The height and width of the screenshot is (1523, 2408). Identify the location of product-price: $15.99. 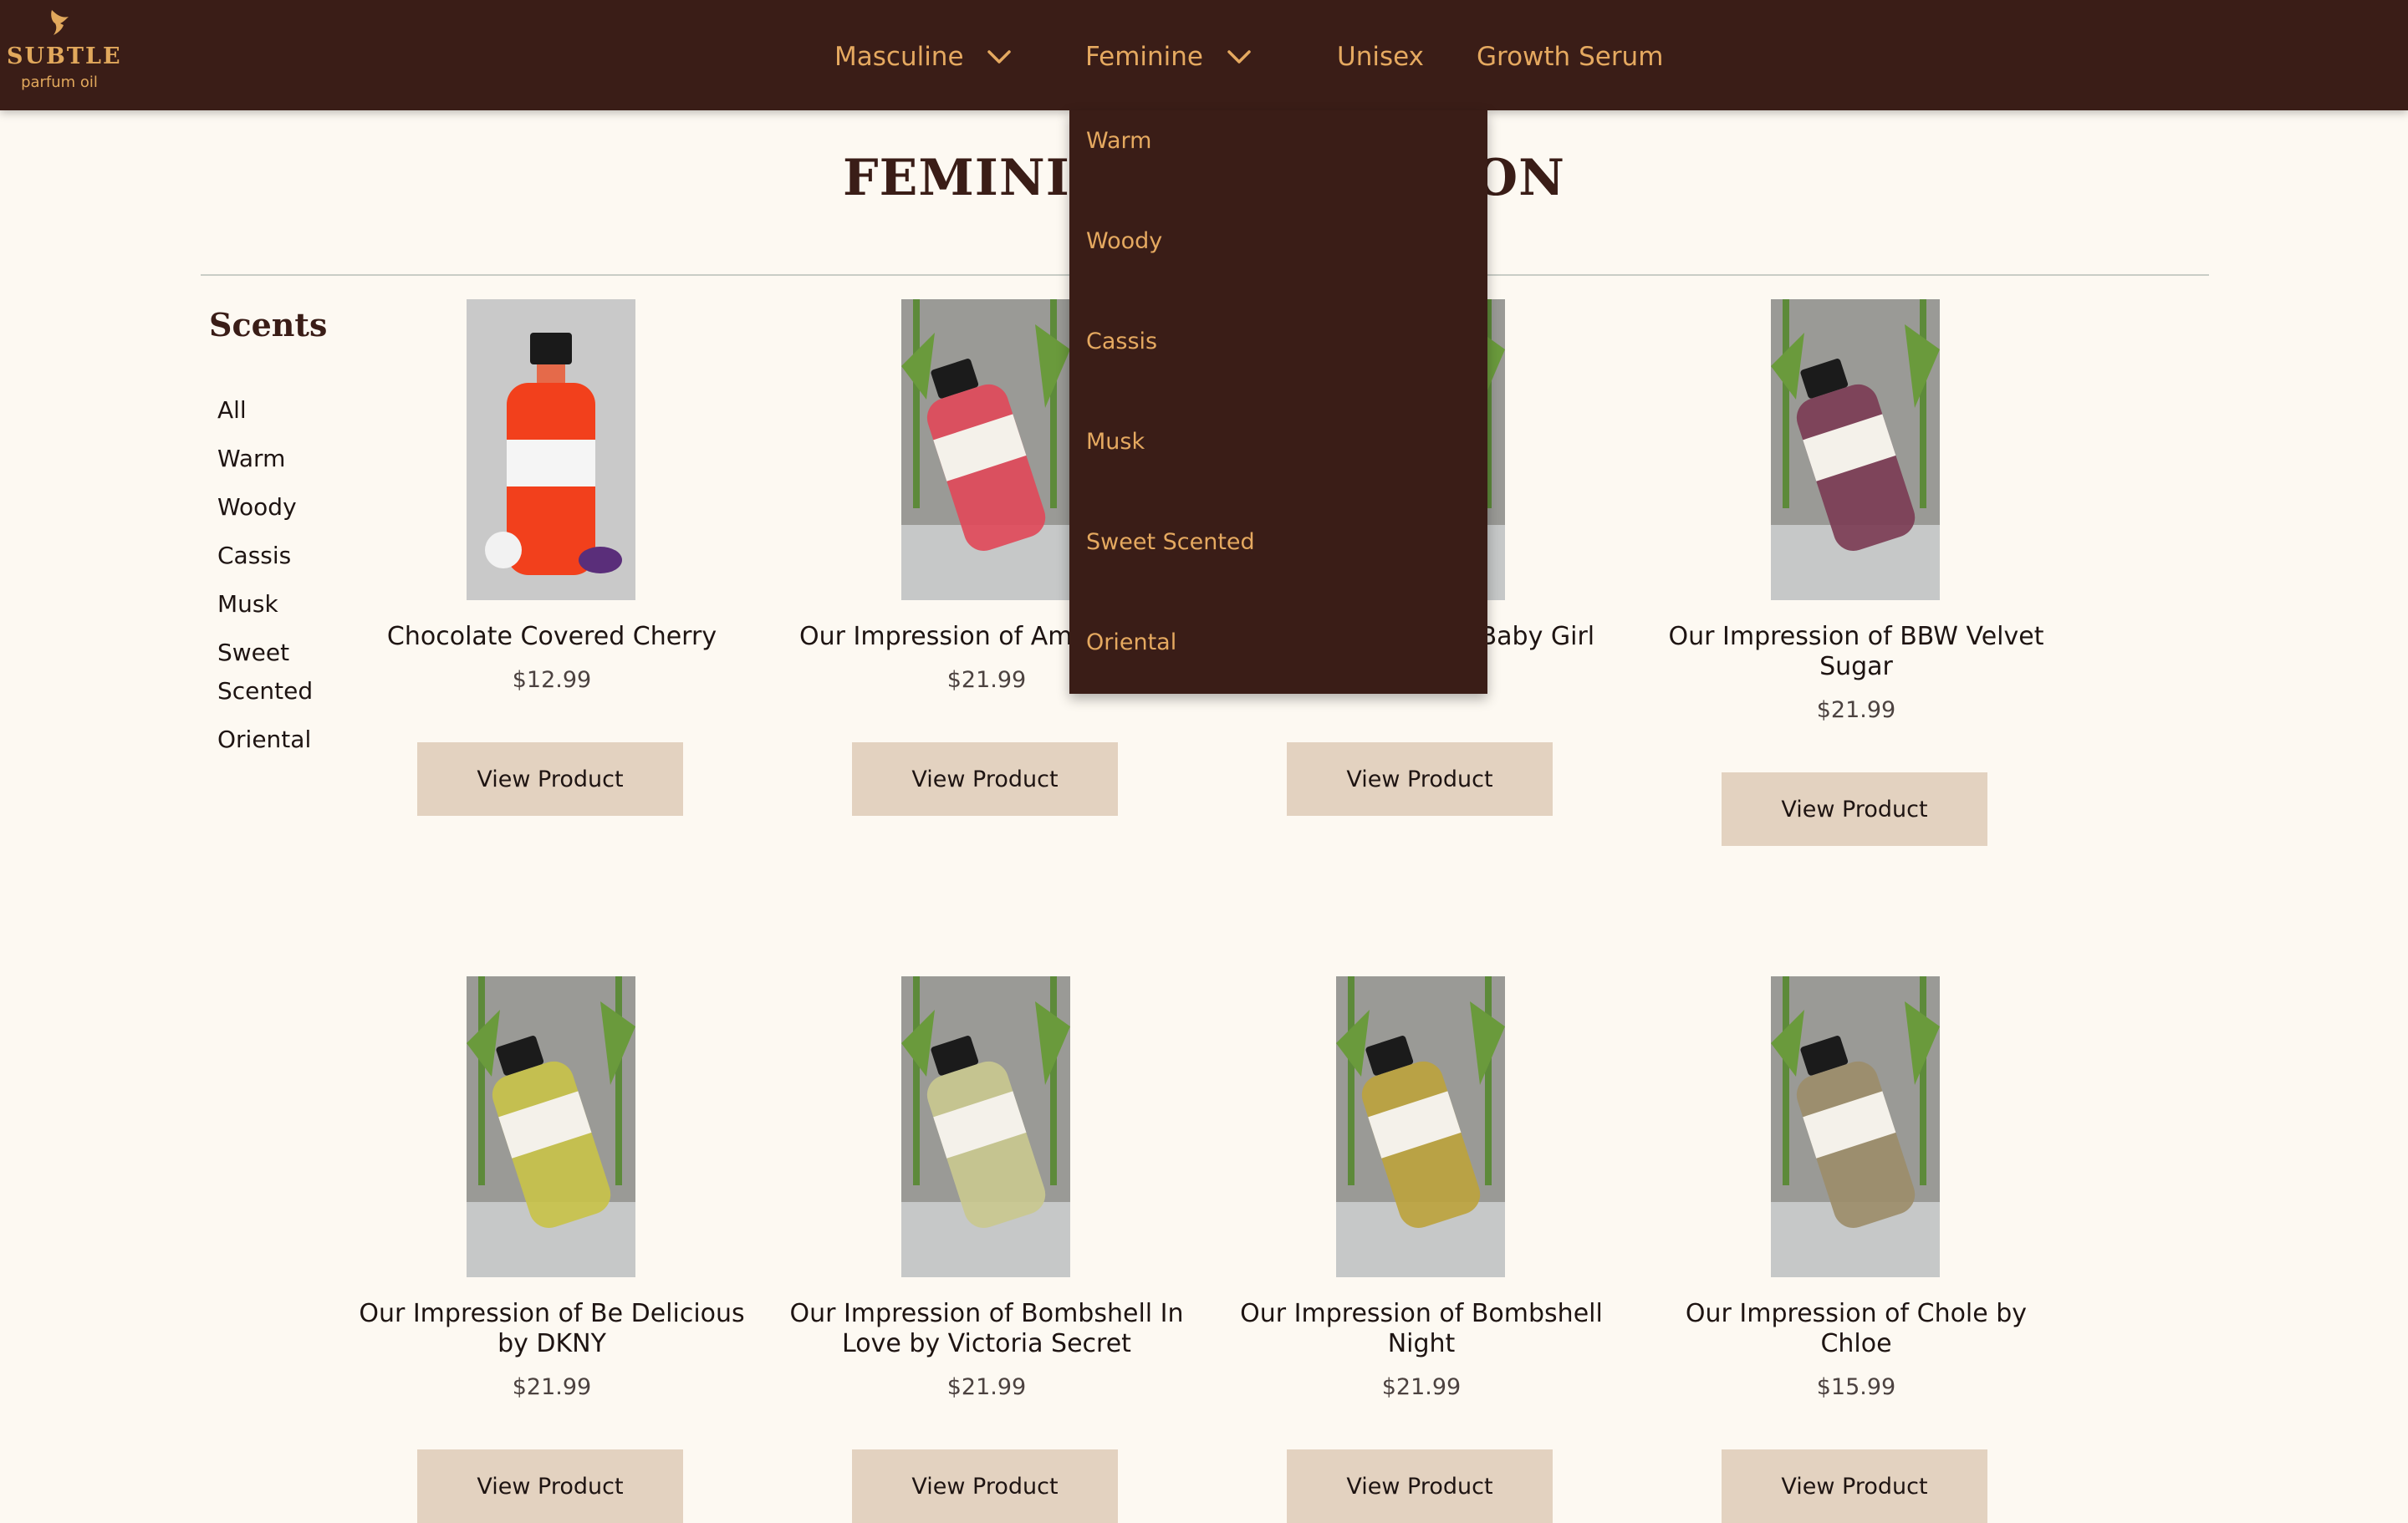
(1856, 1387).